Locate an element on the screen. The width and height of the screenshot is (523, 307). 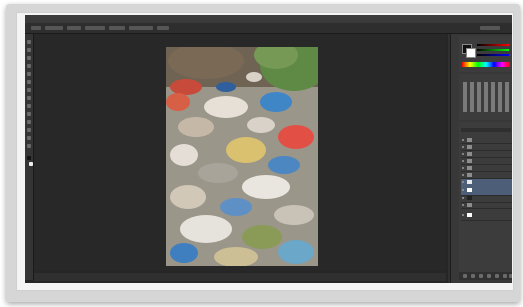
status-bar is located at coordinates (240, 277).